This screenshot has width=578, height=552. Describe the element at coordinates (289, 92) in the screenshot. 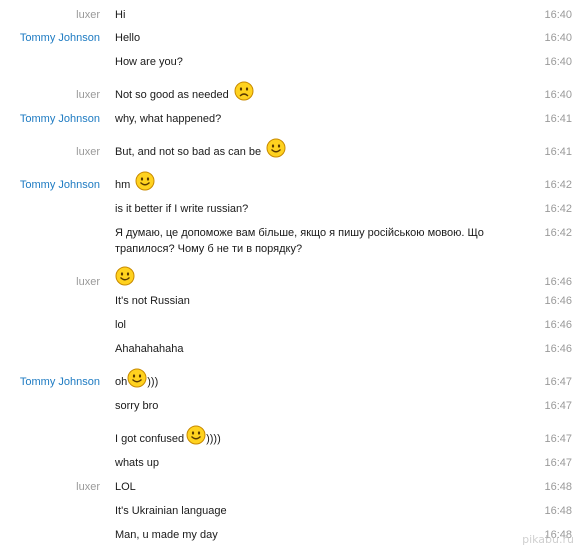

I see `message-row: luxer Not so good as needed 16:40` at that location.